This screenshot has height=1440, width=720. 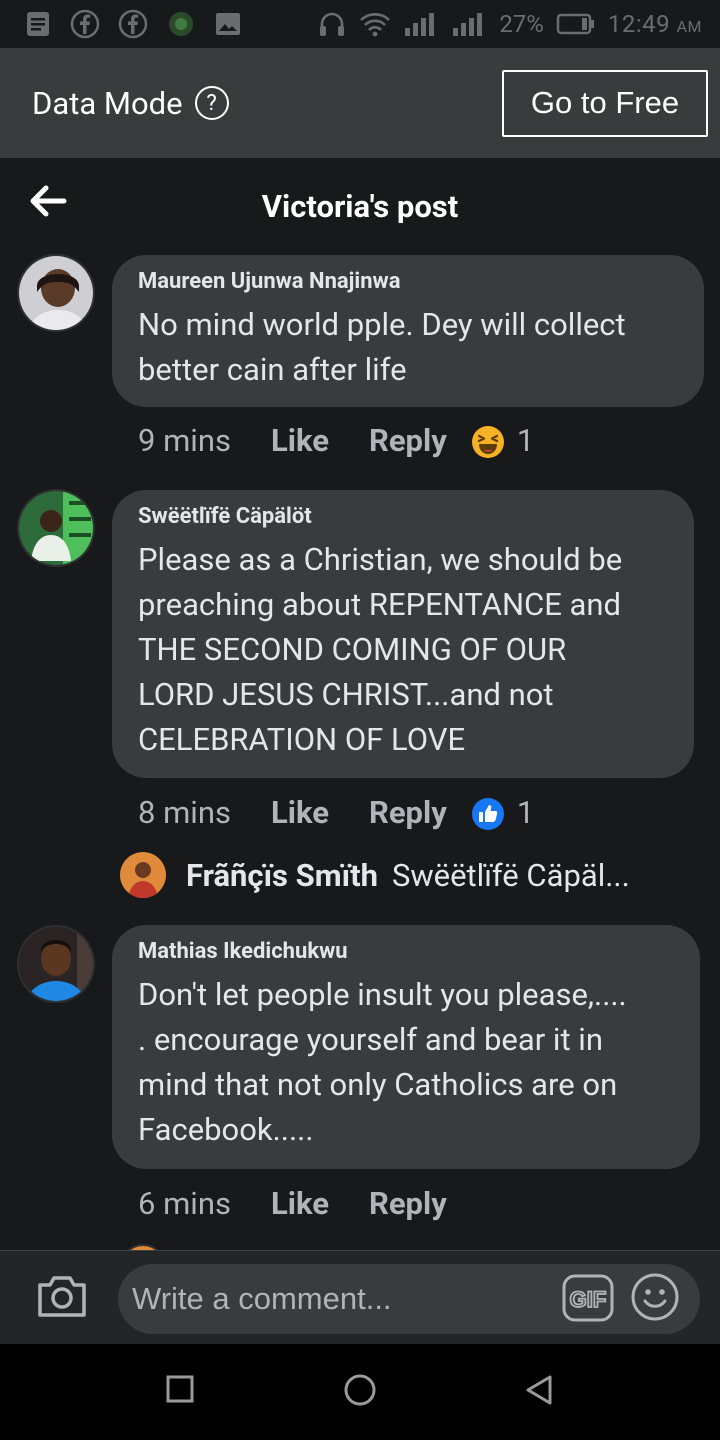 What do you see at coordinates (360, 103) in the screenshot?
I see `data-mode-banner: Data Mode ? Go to Free` at bounding box center [360, 103].